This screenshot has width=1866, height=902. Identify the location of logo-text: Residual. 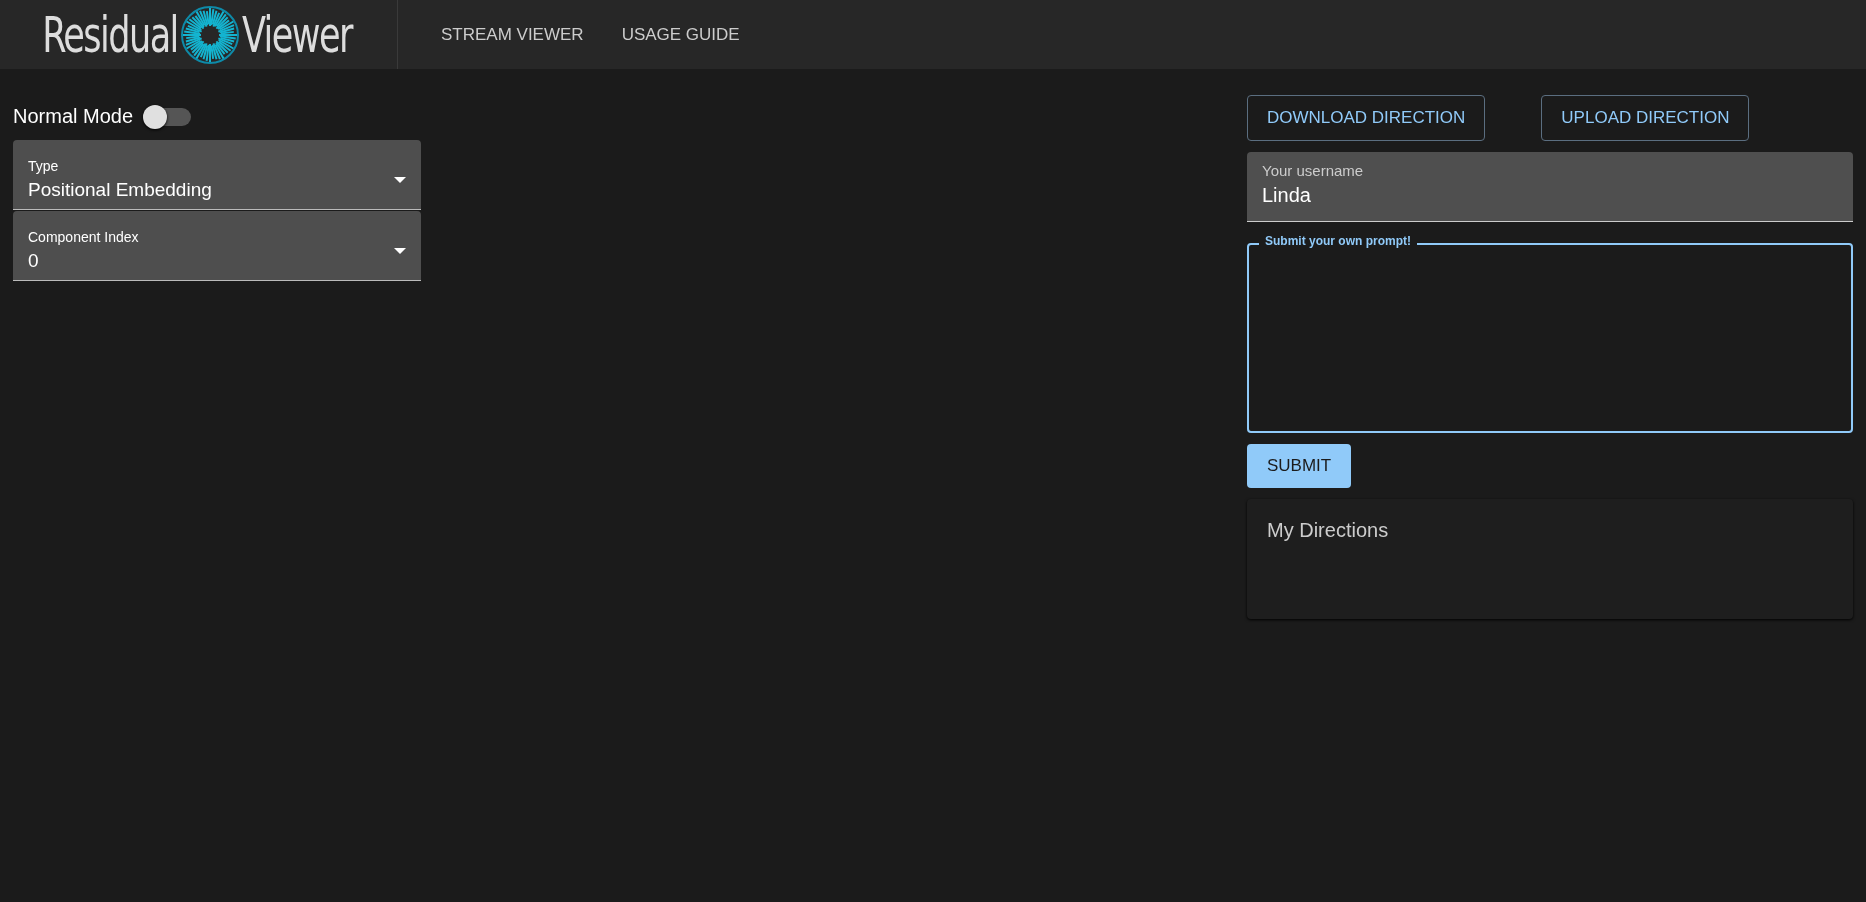
(110, 34).